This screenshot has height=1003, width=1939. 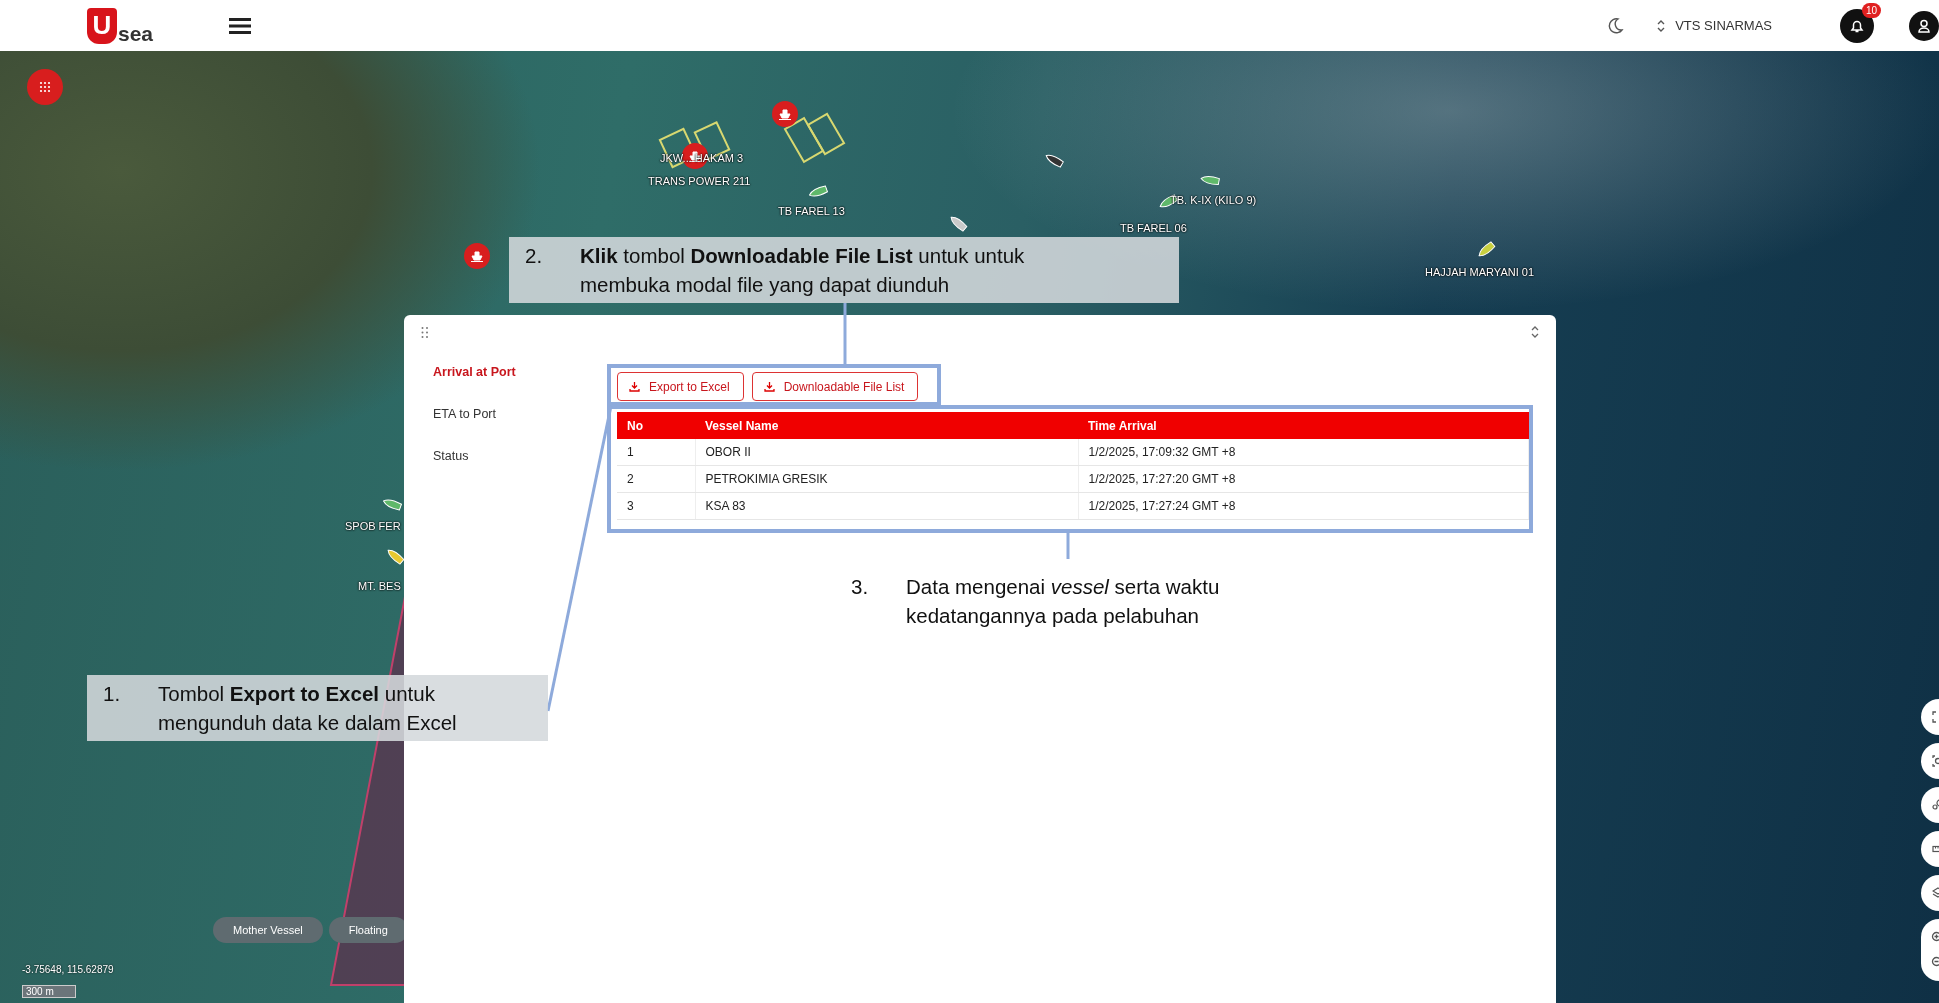 What do you see at coordinates (1303, 506) in the screenshot?
I see `table-cell: 1/2/2025, 17:27:24 GMT +8` at bounding box center [1303, 506].